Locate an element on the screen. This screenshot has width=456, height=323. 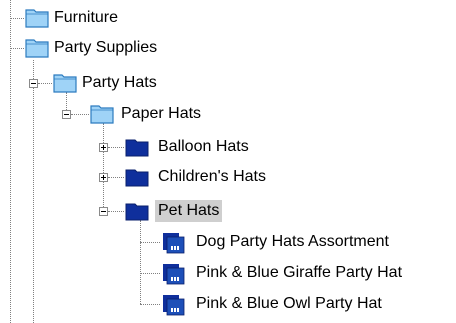
tree-node-label: Balloon Hats is located at coordinates (203, 146).